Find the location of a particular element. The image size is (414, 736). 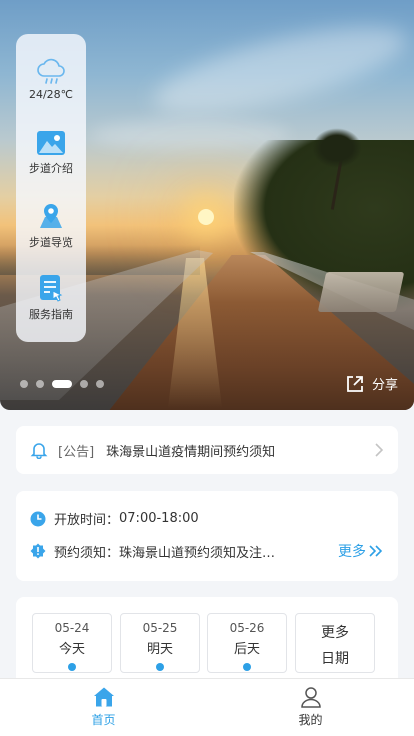

chevron-right-icon is located at coordinates (379, 450).